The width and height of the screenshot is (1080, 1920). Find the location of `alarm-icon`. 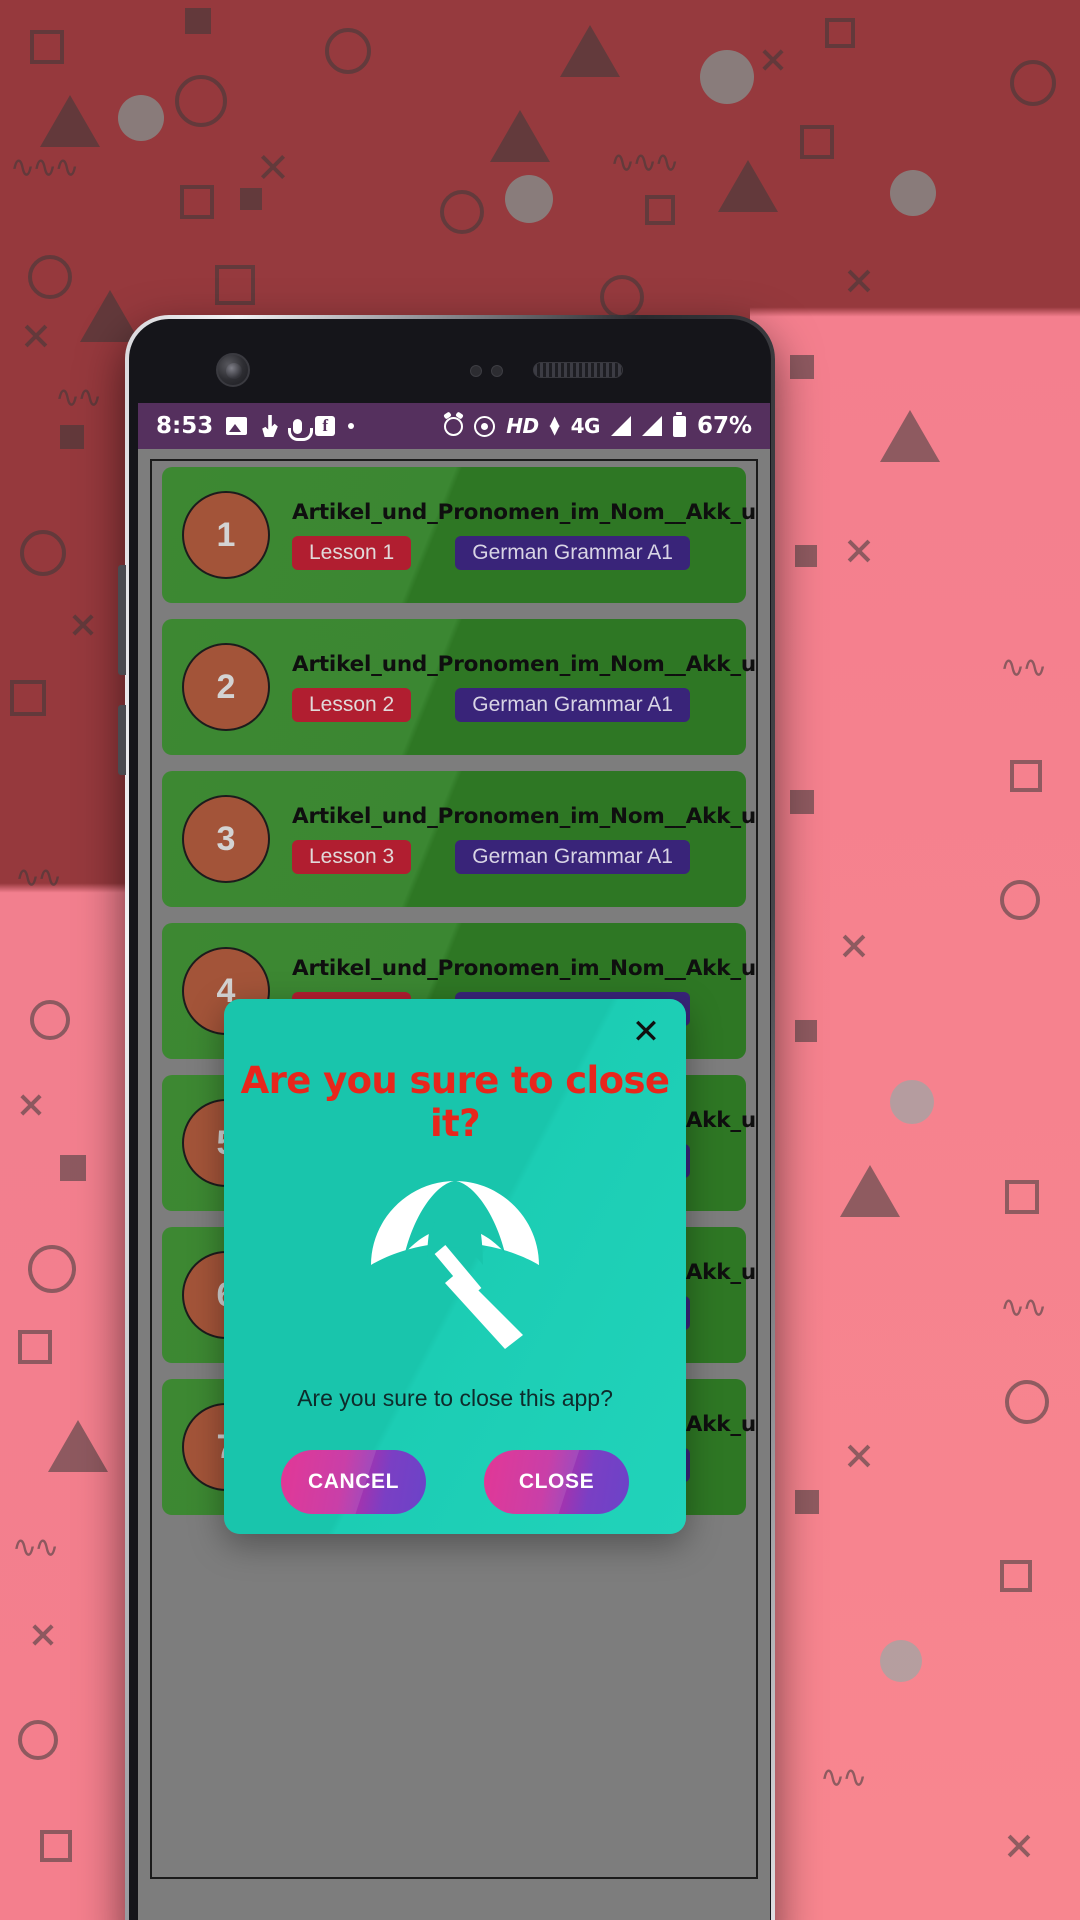

alarm-icon is located at coordinates (454, 426).